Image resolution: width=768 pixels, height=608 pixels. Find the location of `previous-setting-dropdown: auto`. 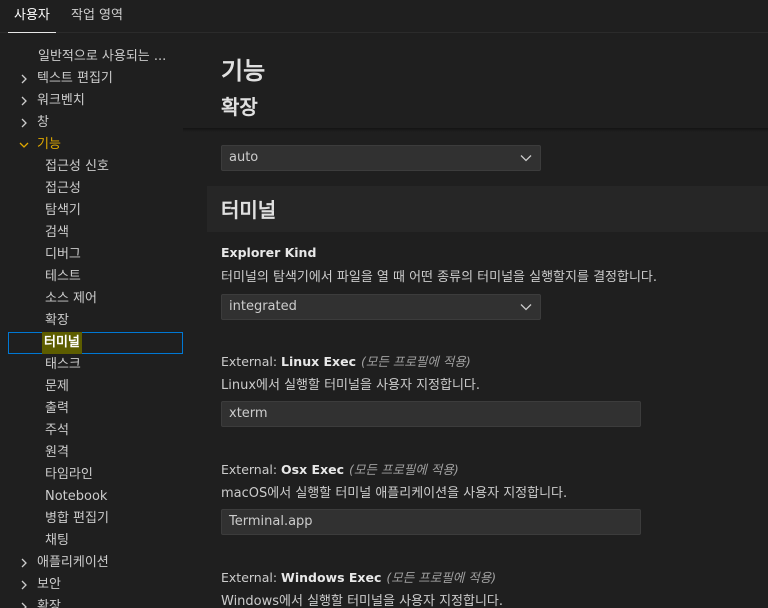

previous-setting-dropdown: auto is located at coordinates (381, 158).